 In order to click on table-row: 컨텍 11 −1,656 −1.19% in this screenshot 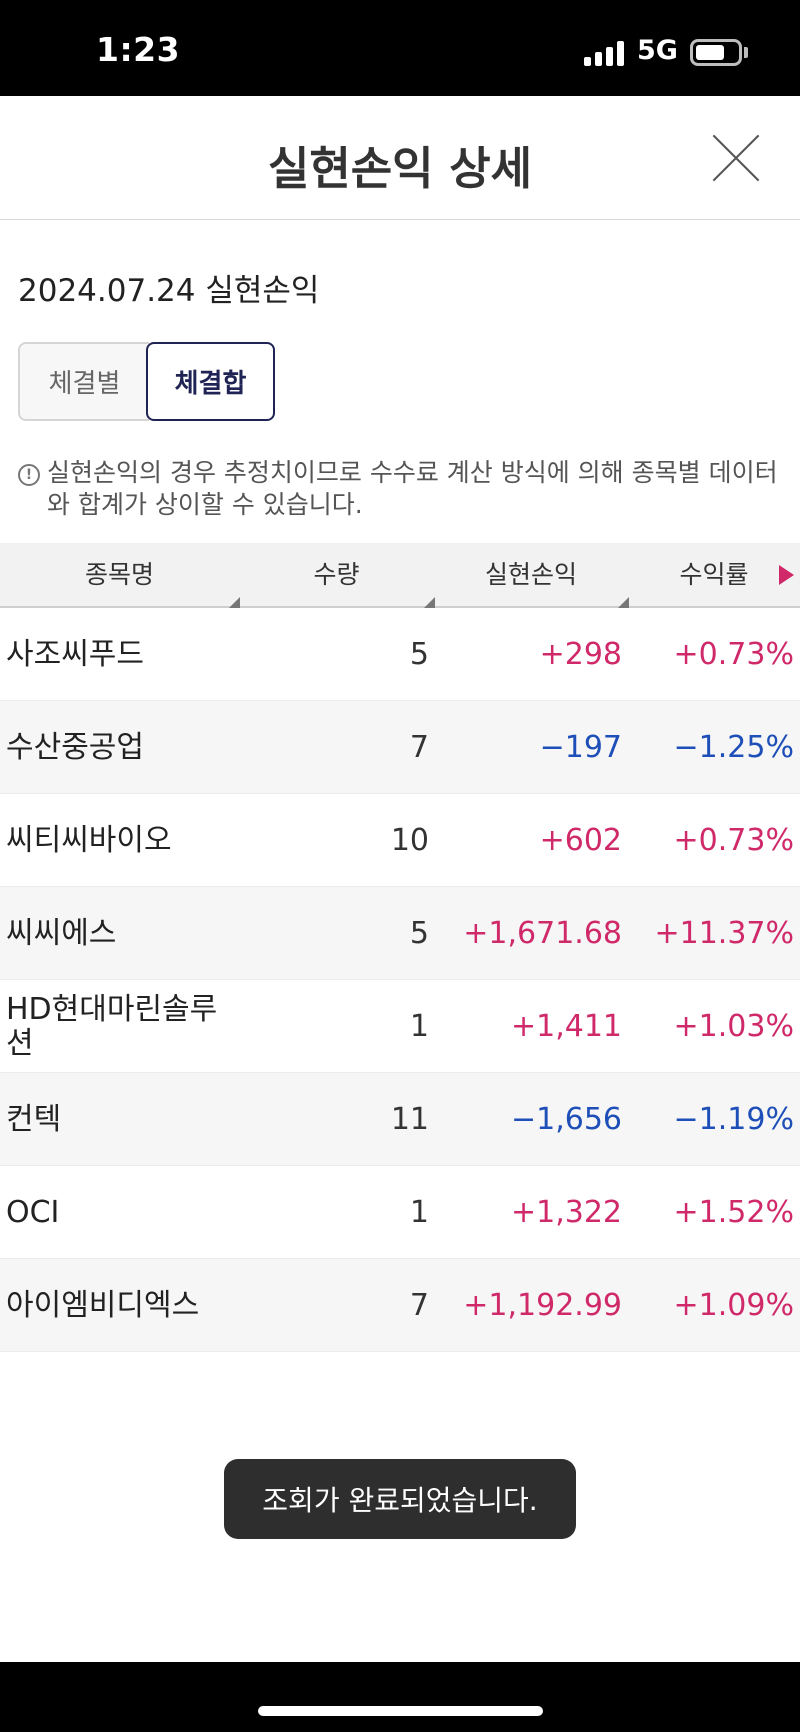, I will do `click(400, 1119)`.